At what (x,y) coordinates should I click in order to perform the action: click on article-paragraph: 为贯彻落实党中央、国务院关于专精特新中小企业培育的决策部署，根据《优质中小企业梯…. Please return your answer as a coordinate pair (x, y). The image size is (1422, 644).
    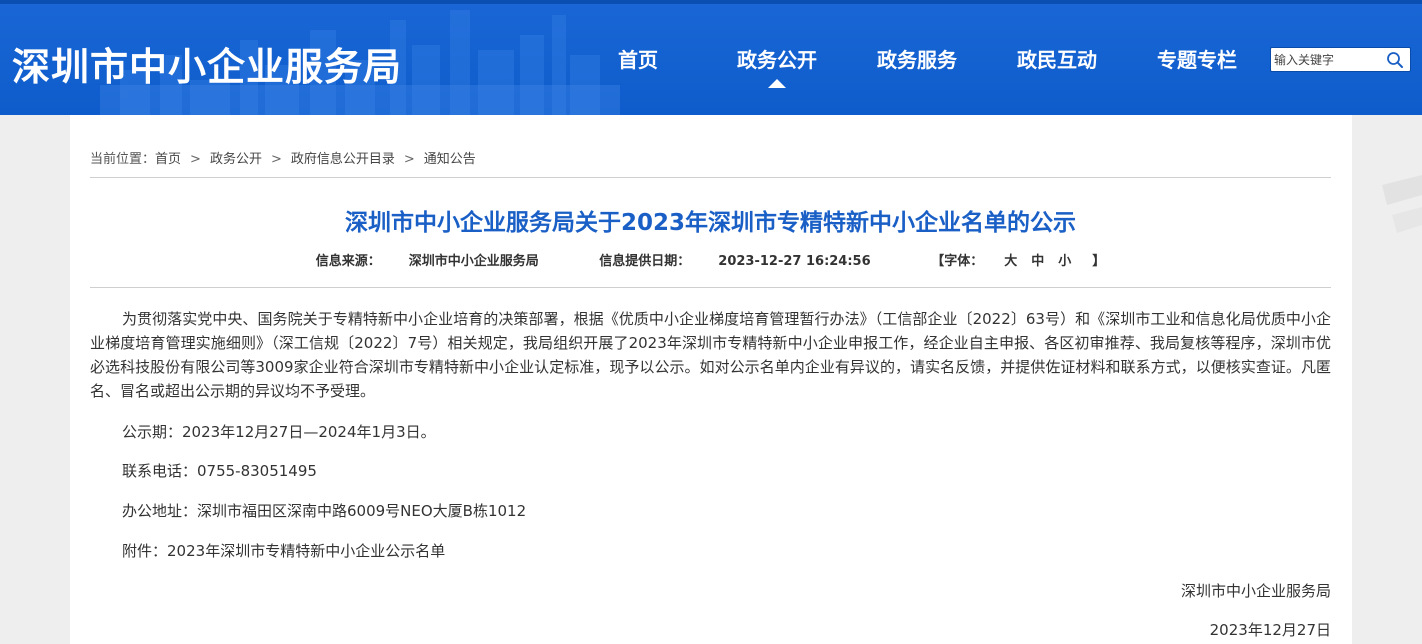
    Looking at the image, I should click on (710, 355).